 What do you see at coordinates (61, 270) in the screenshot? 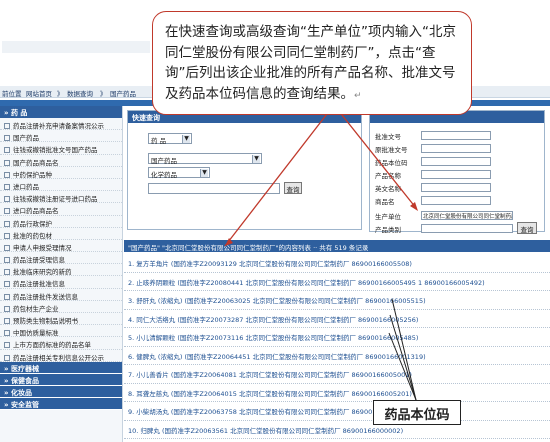
I see `sidebar-item: 批准临床研究的新药` at bounding box center [61, 270].